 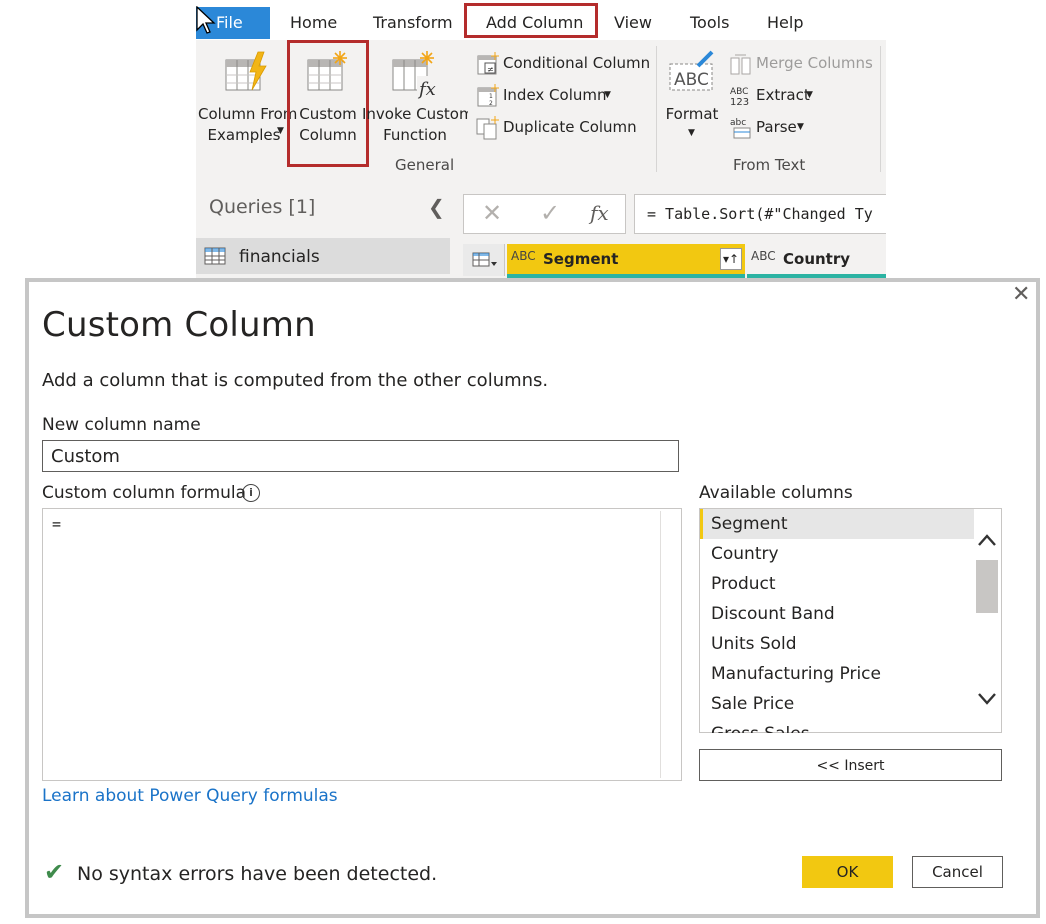 I want to click on column-name-country: Country, so click(x=817, y=259).